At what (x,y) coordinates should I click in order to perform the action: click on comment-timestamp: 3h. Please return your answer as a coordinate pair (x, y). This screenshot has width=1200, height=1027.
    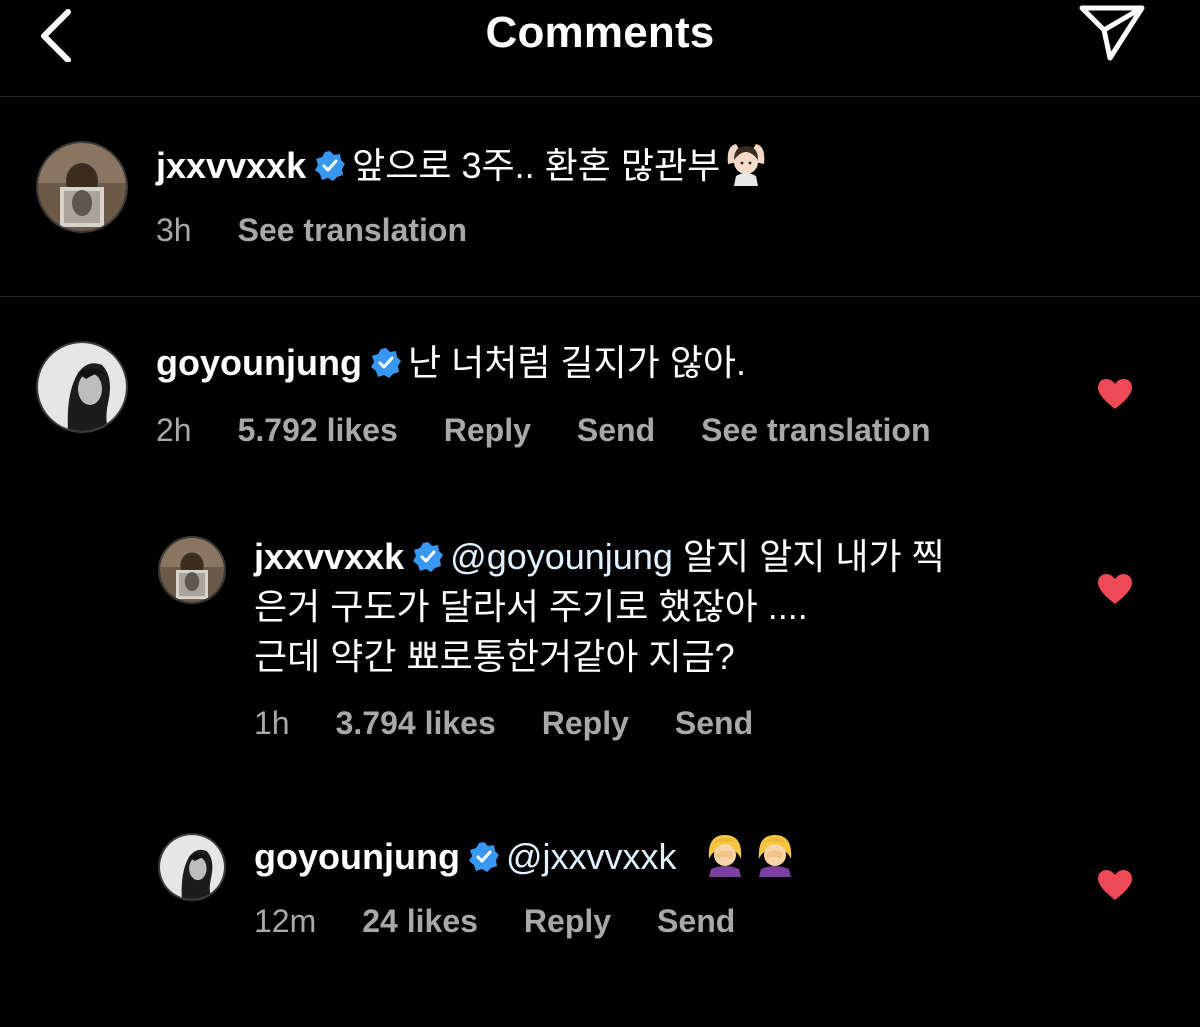
    Looking at the image, I should click on (174, 230).